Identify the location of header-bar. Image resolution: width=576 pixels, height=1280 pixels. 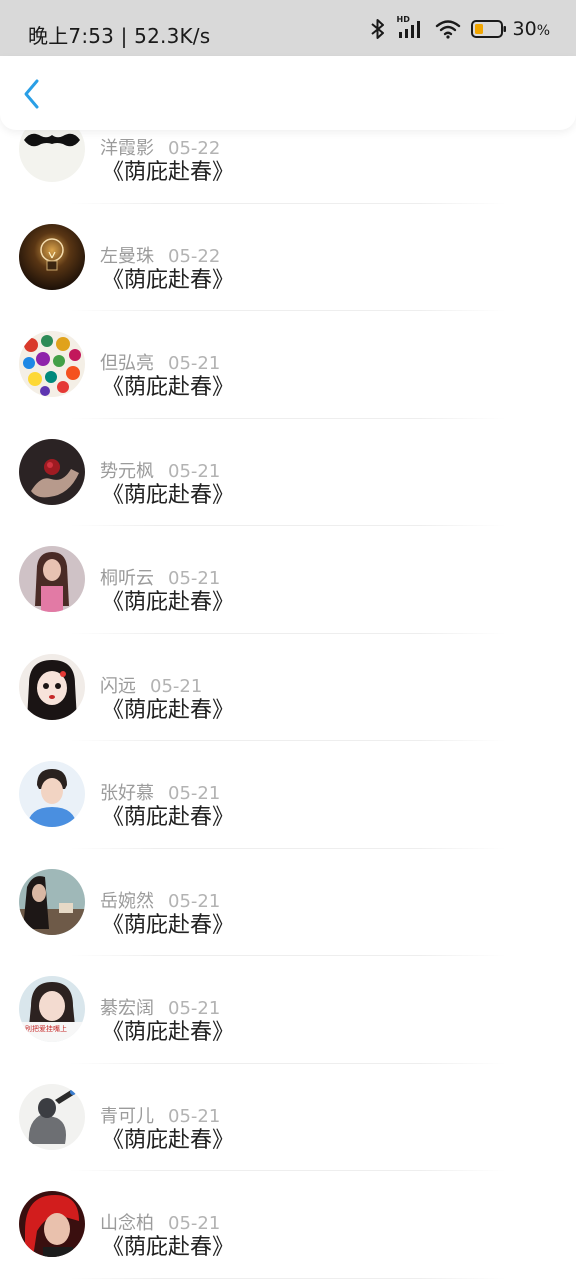
(288, 93).